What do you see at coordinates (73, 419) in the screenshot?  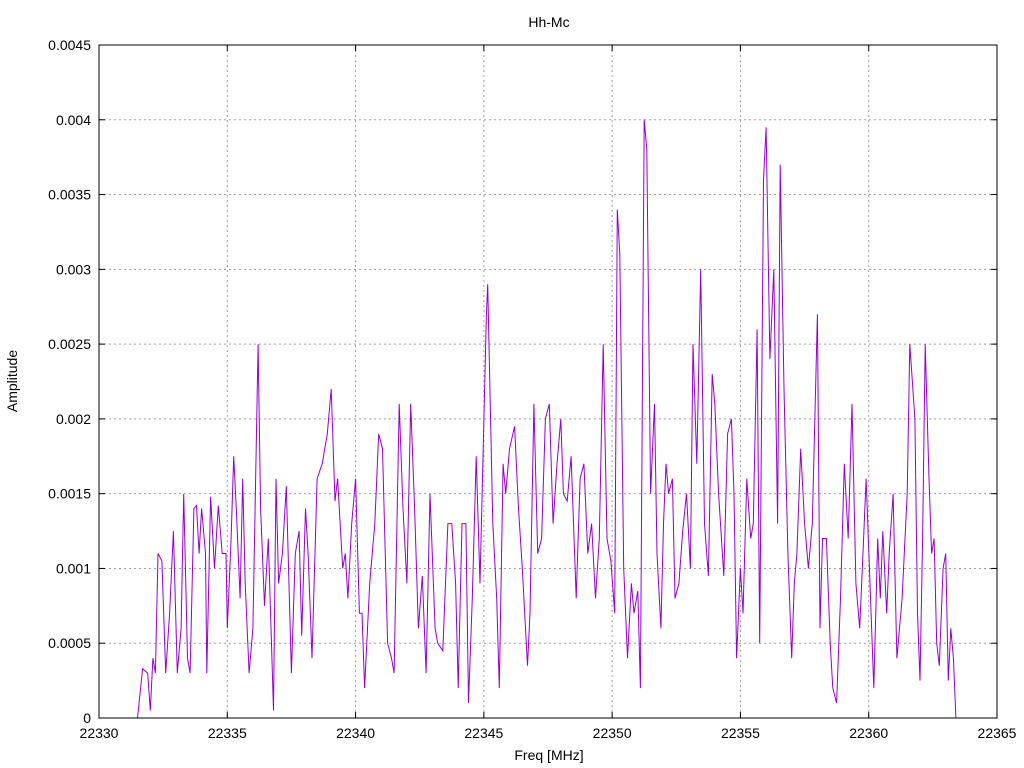 I see `y-tick-label: 0.002` at bounding box center [73, 419].